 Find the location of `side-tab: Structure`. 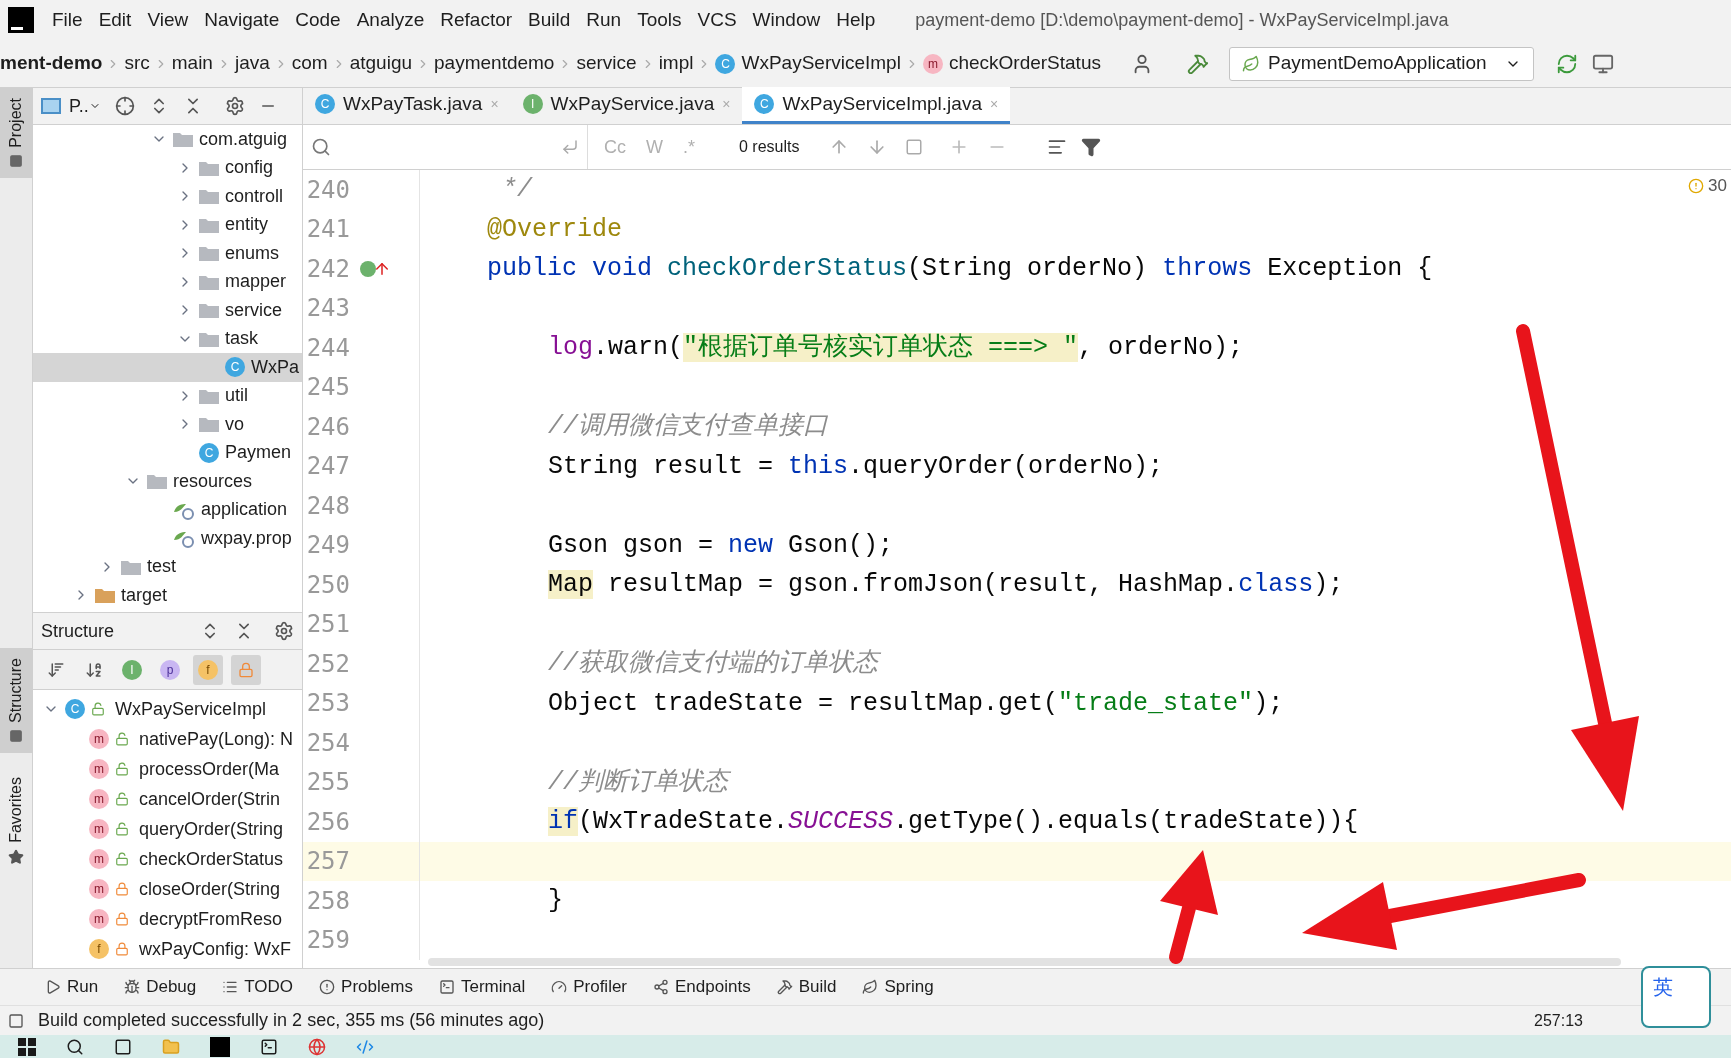

side-tab: Structure is located at coordinates (16, 700).